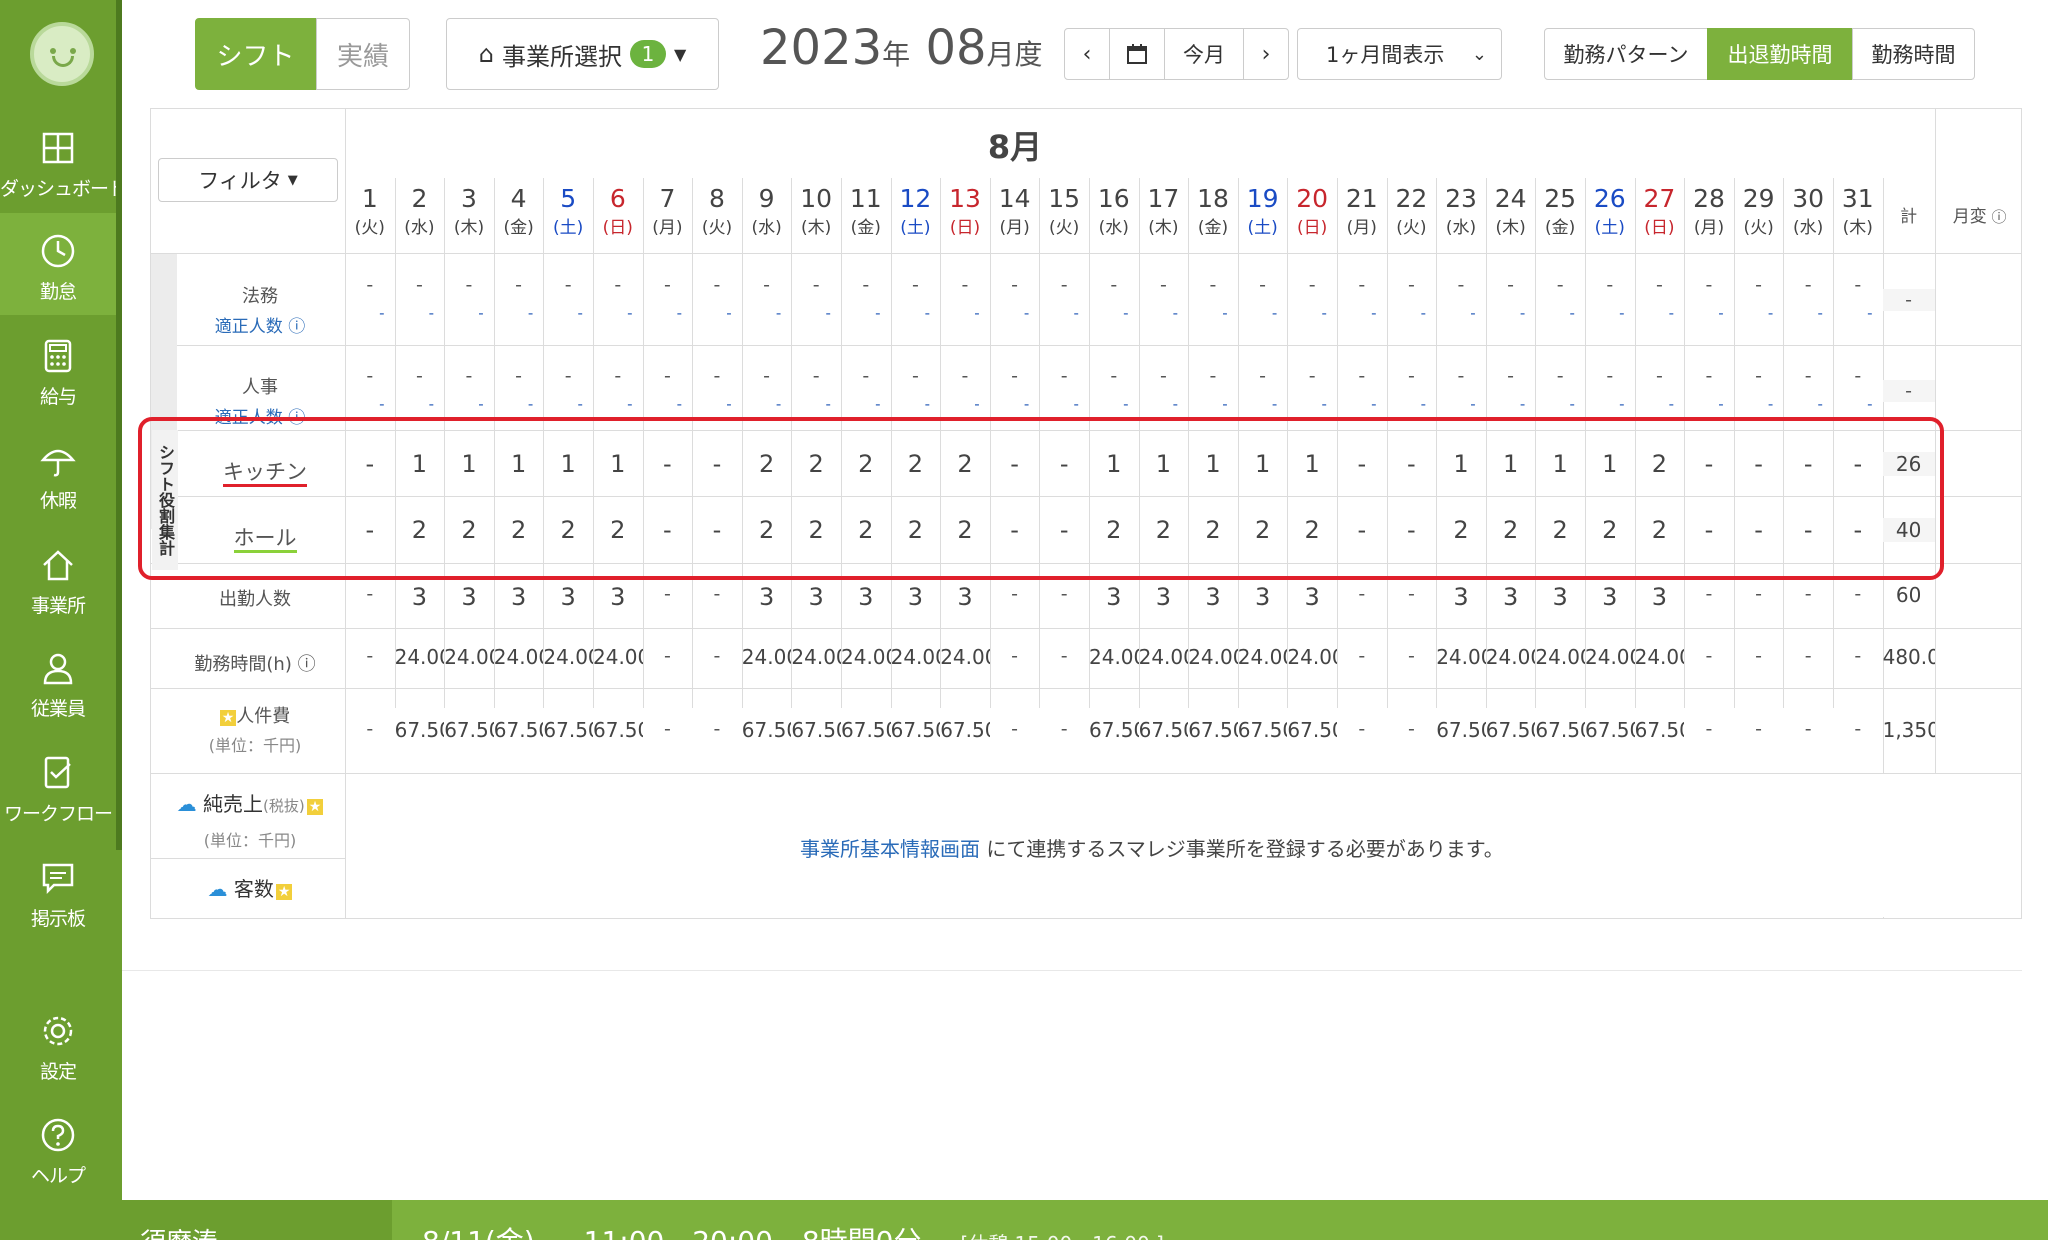  Describe the element at coordinates (618, 657) in the screenshot. I see `summary-cell: 24.00` at that location.